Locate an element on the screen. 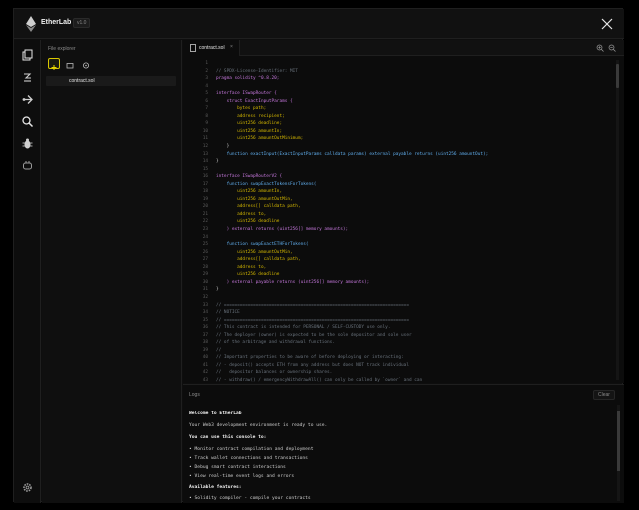  code-line: 16 interface ISwapRouterV2 { is located at coordinates (398, 177).